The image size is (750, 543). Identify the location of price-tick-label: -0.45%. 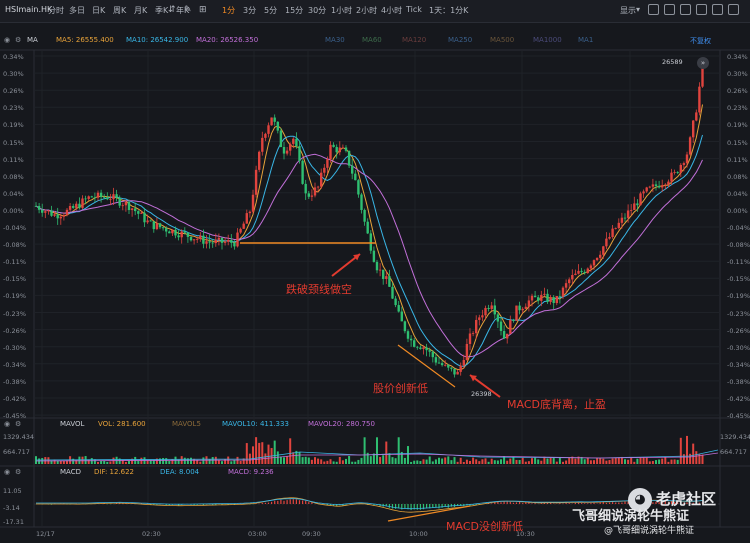
(738, 416).